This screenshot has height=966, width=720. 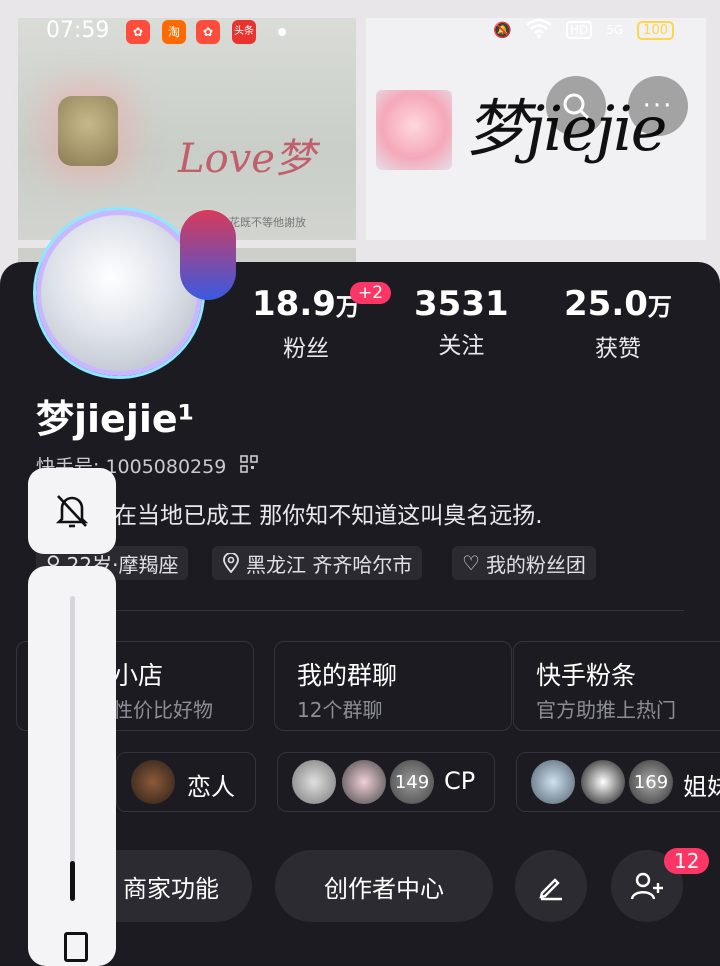 I want to click on service-subtitle: 官方助推上热门, so click(x=606, y=710).